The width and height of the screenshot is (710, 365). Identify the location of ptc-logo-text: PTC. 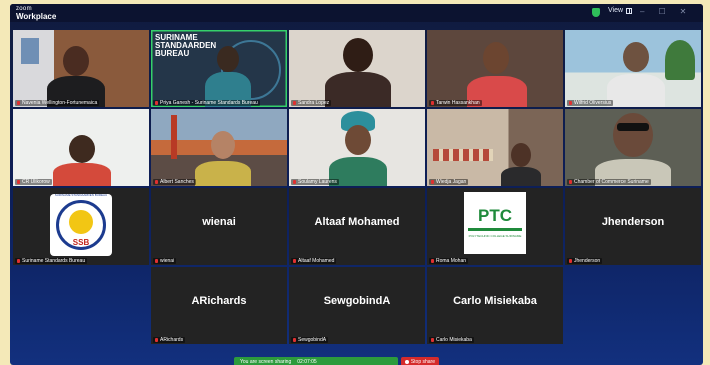
(495, 215).